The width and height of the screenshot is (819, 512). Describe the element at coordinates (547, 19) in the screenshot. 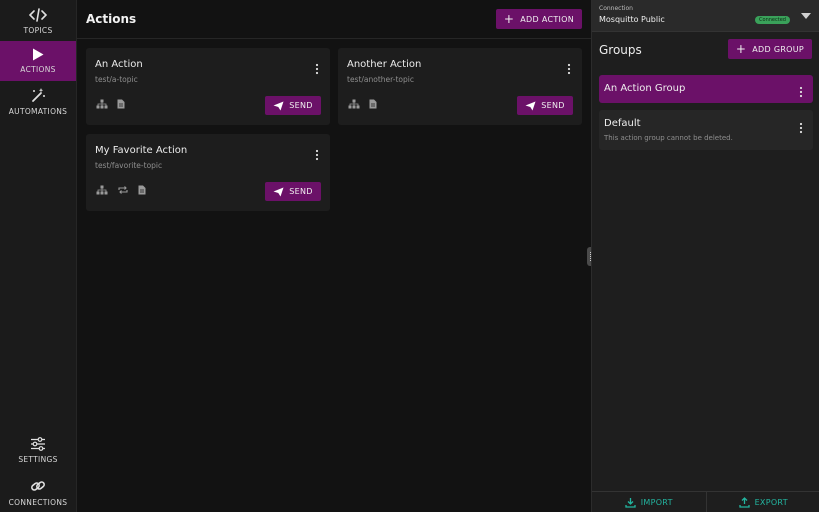

I see `add-action-label: ADD ACTION` at that location.